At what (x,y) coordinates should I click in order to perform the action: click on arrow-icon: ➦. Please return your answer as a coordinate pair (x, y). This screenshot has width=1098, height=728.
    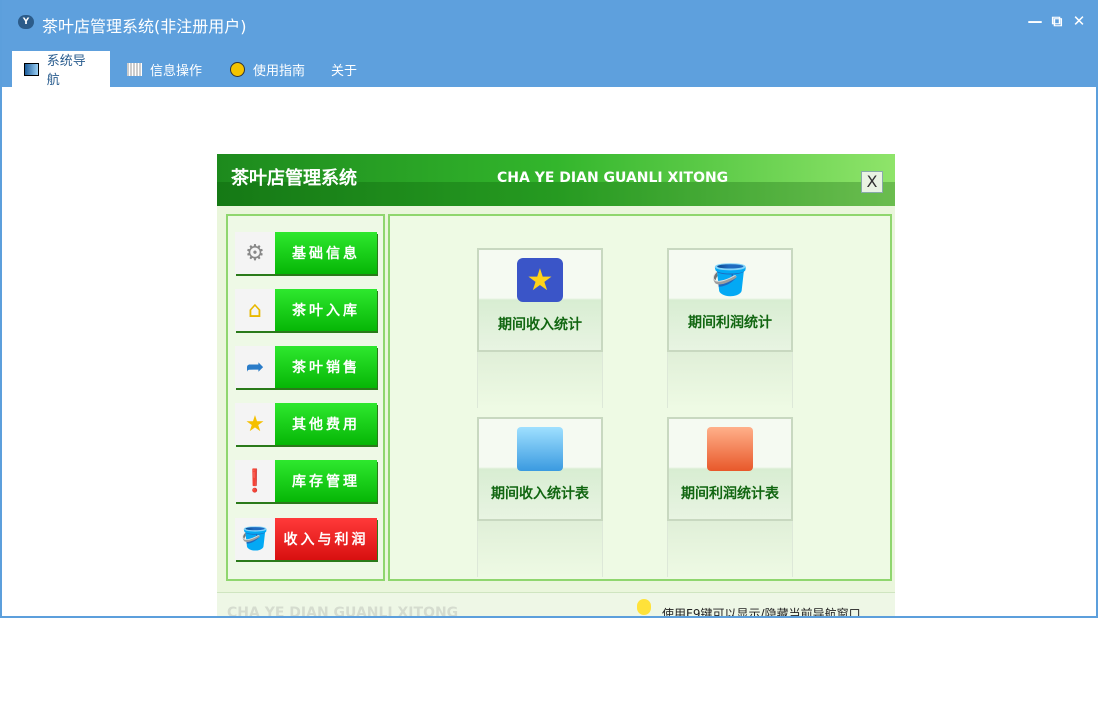
    Looking at the image, I should click on (255, 367).